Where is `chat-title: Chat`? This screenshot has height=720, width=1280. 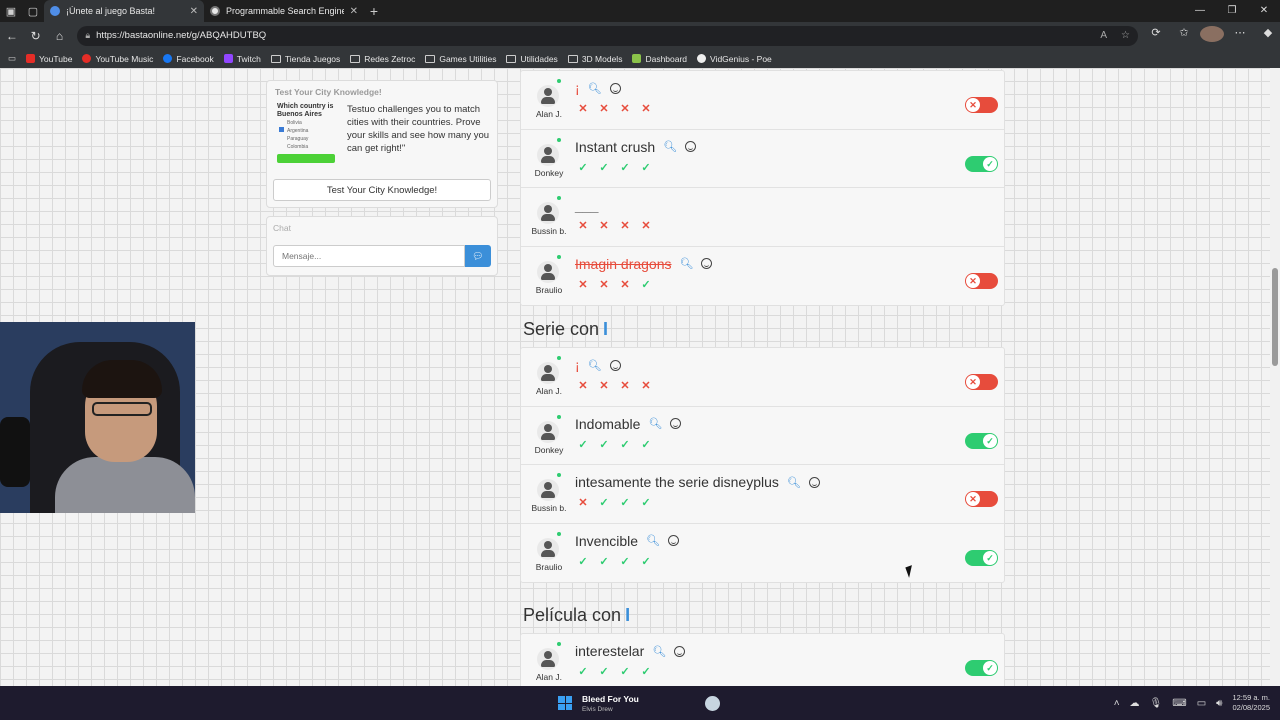
chat-title: Chat is located at coordinates (282, 228).